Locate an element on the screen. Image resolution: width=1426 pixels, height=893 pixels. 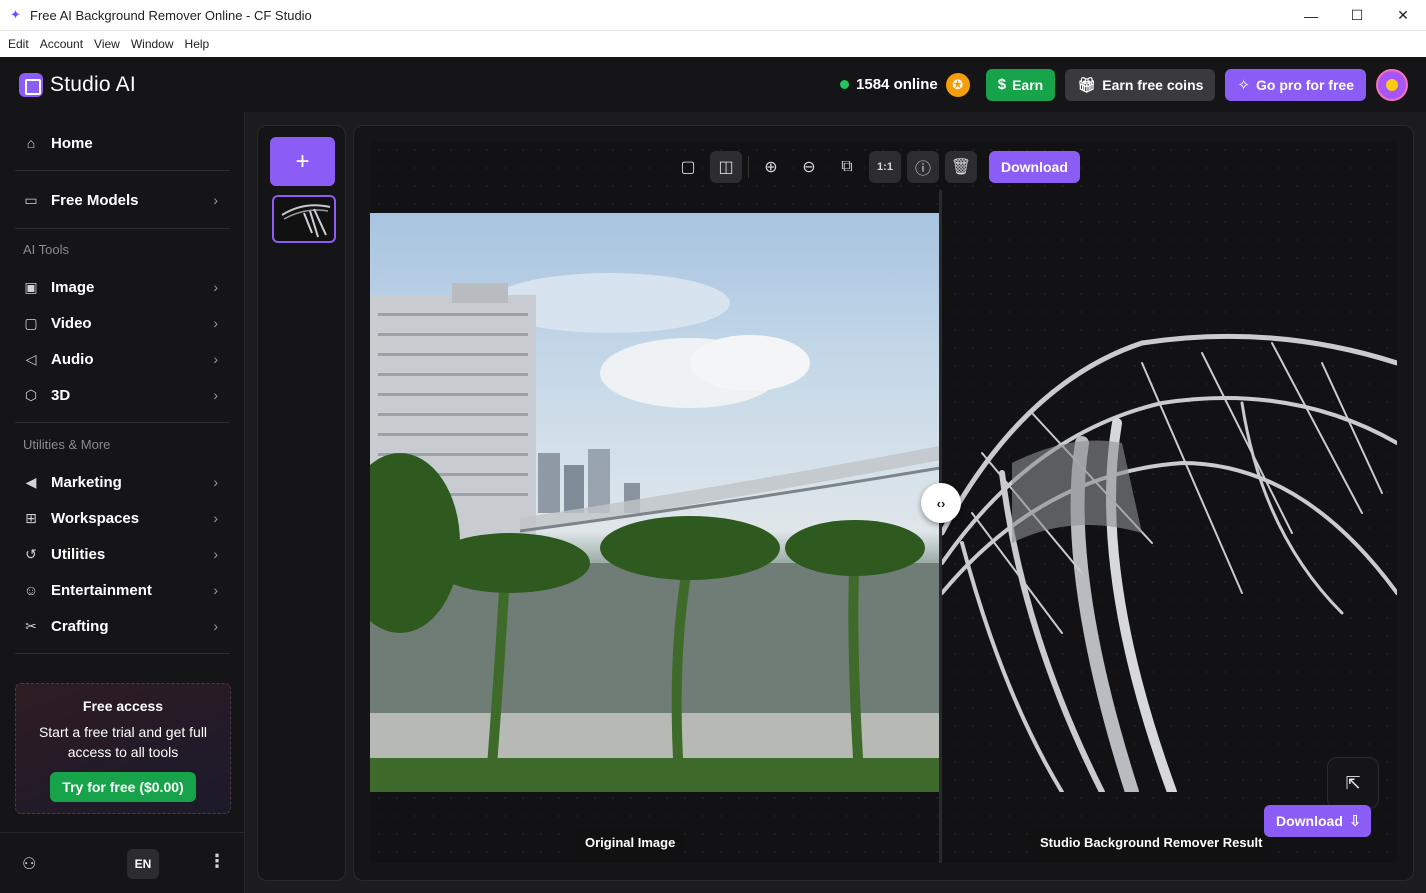
sidebar-item-label: Audio is located at coordinates (72, 359).